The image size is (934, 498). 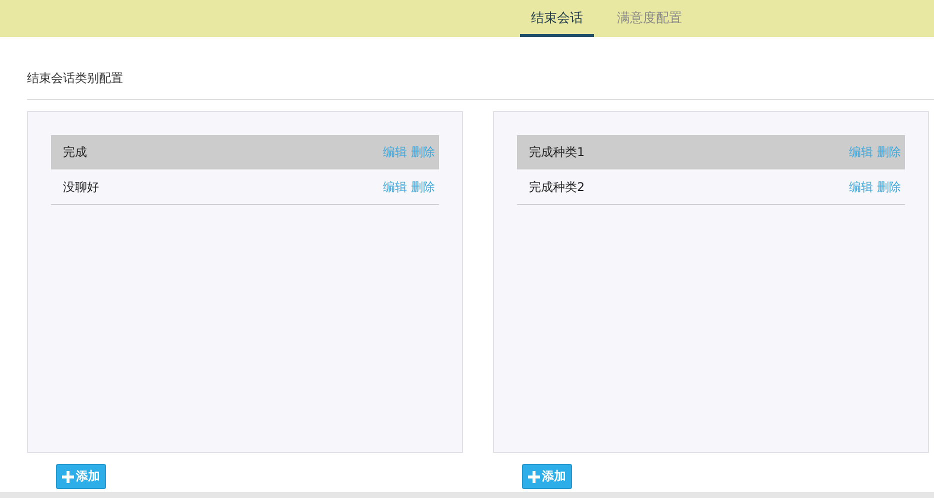 What do you see at coordinates (557, 187) in the screenshot?
I see `item-name: 完成种类2` at bounding box center [557, 187].